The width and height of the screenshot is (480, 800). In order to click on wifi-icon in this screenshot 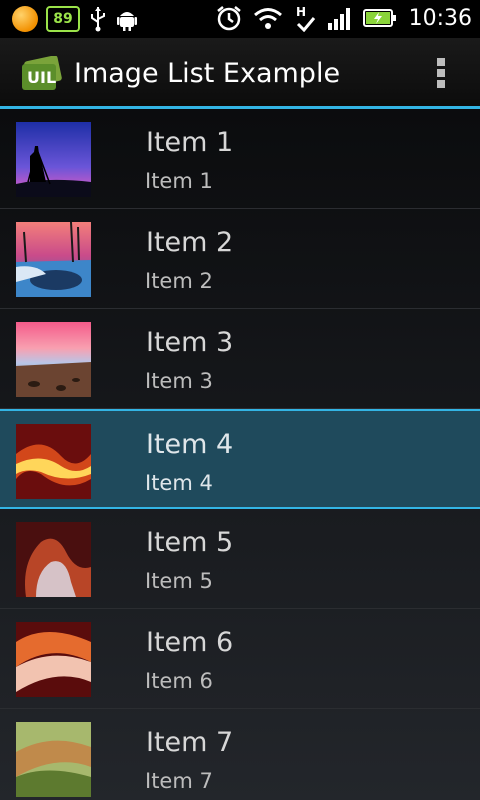, I will do `click(267, 18)`.